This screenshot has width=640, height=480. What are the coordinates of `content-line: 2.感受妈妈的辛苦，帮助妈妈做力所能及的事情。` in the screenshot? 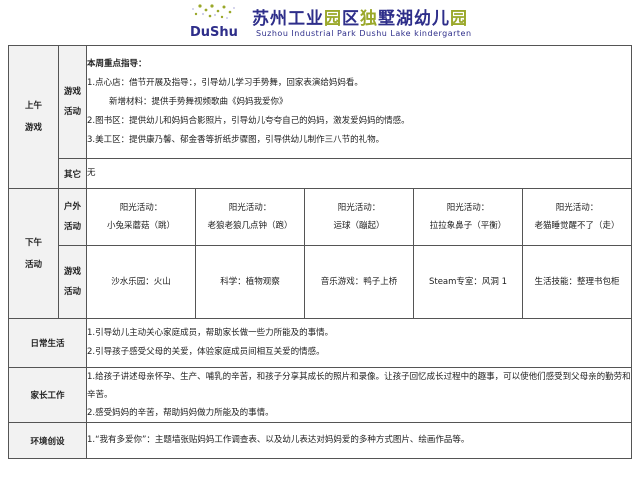 It's located at (180, 413).